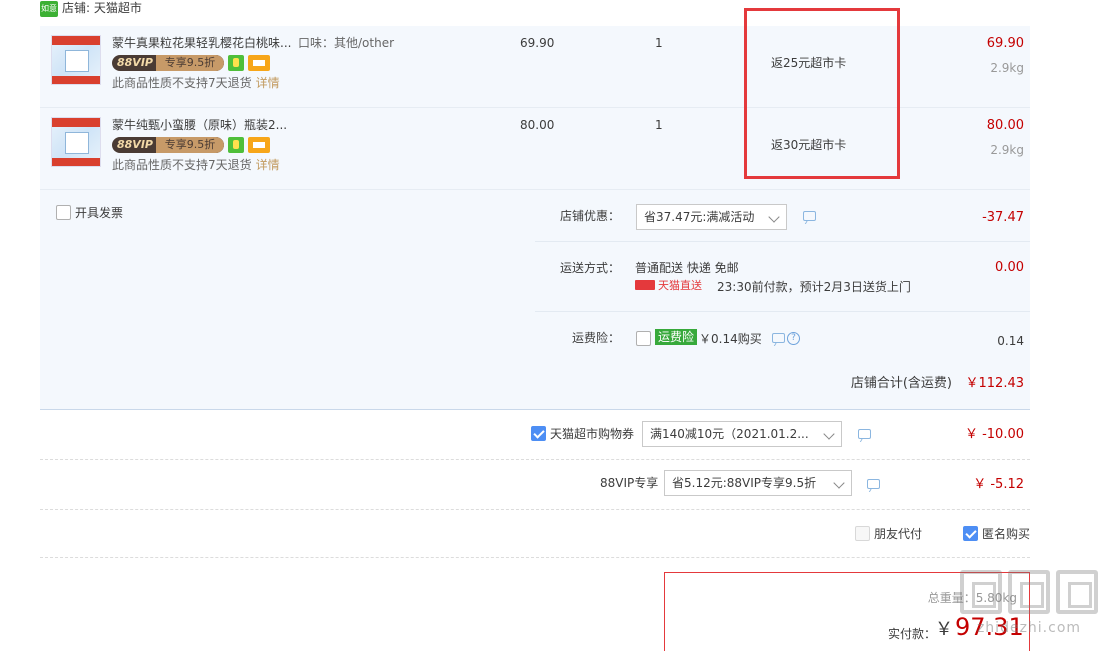 This screenshot has width=1104, height=651. I want to click on shop-discount-amount: -37.47, so click(1003, 217).